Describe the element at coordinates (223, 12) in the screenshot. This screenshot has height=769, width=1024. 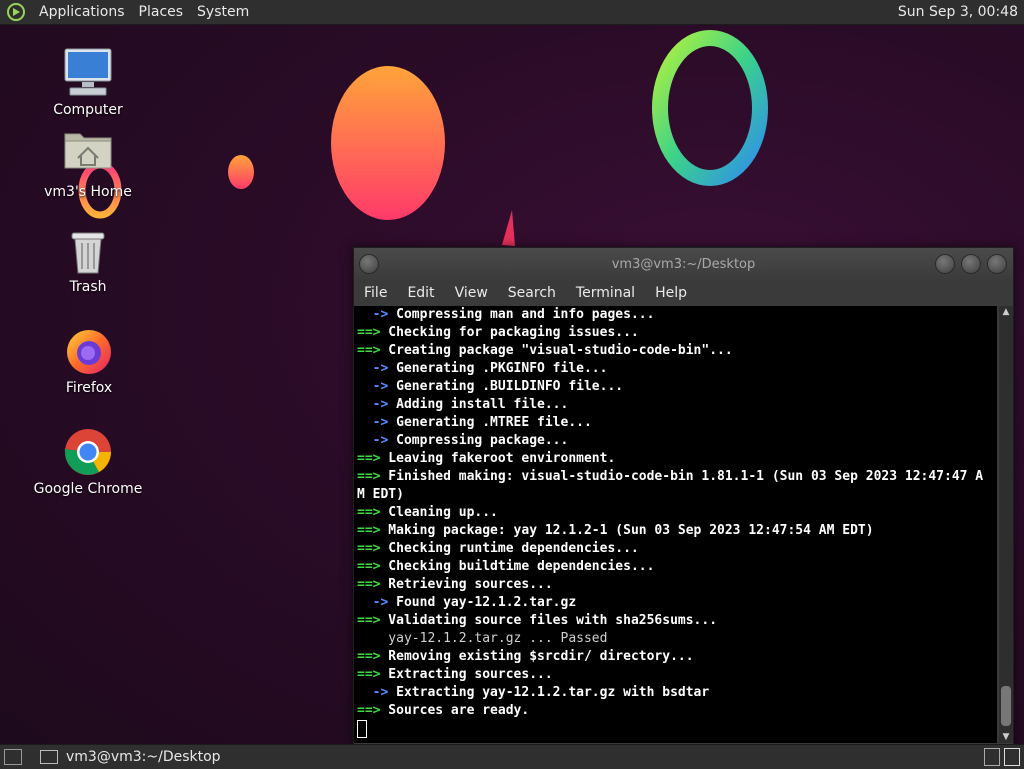
I see `menu-system: System` at that location.